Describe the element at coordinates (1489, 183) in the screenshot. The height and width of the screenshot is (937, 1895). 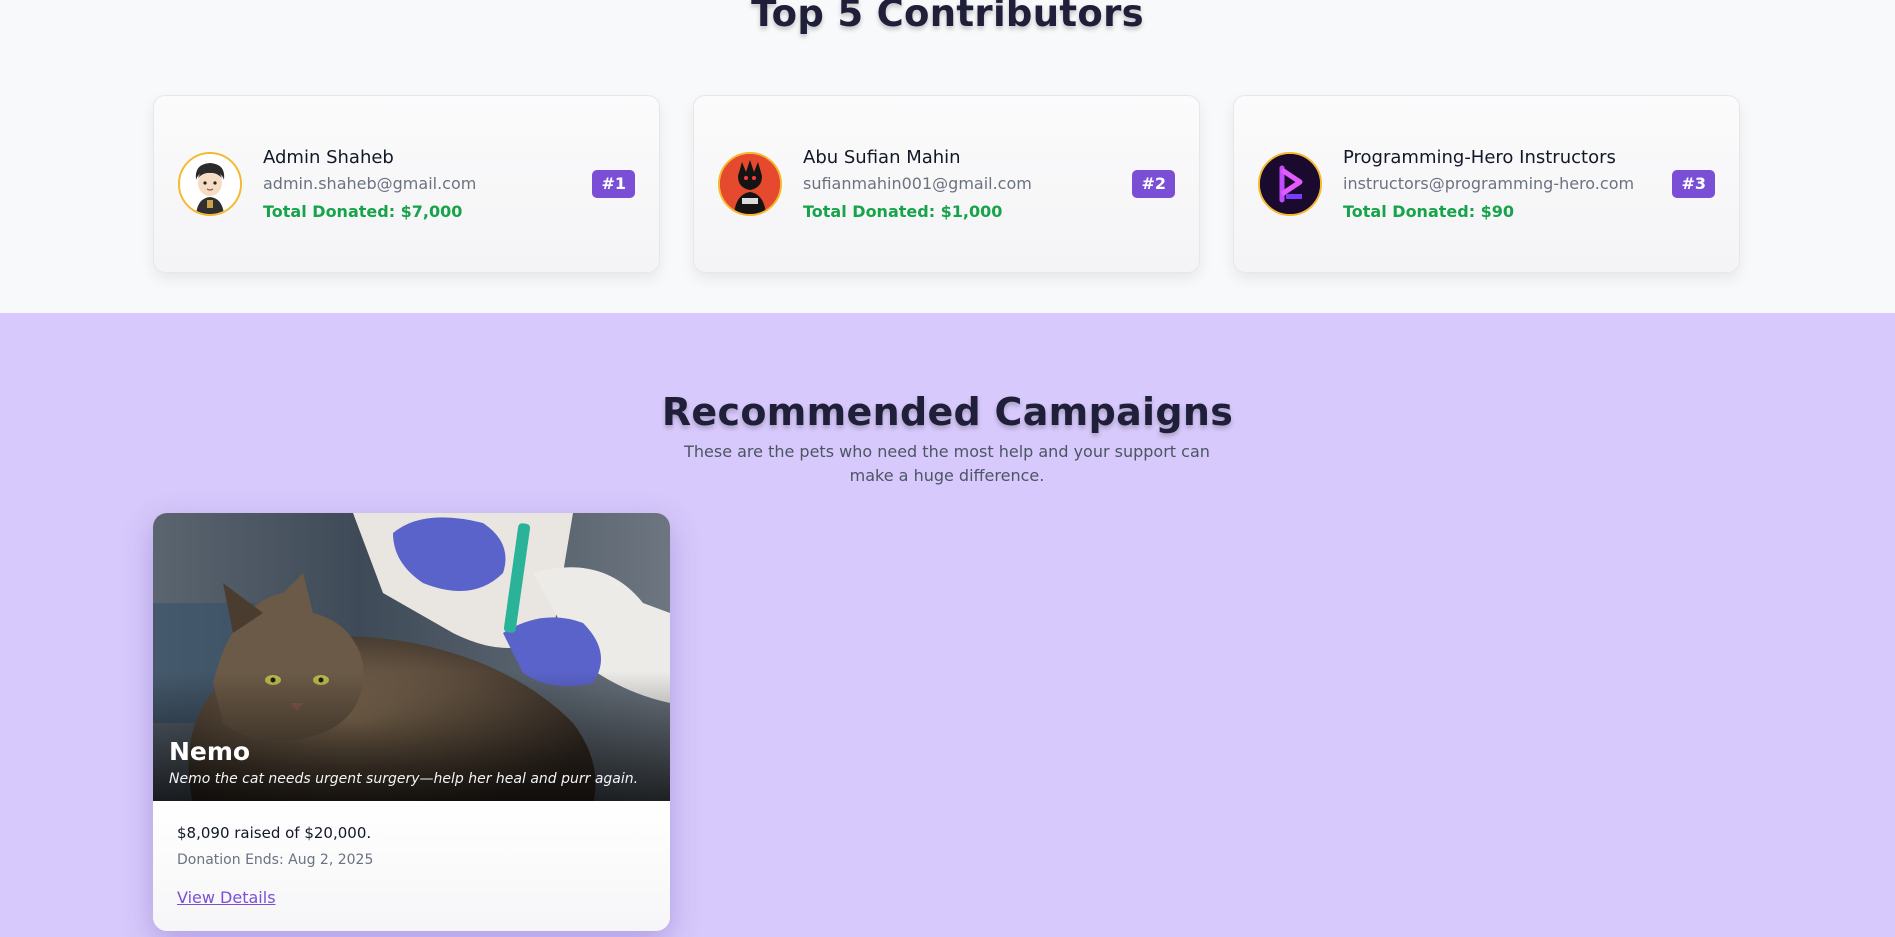
I see `contributor-email: instructors@programming-hero.com` at that location.